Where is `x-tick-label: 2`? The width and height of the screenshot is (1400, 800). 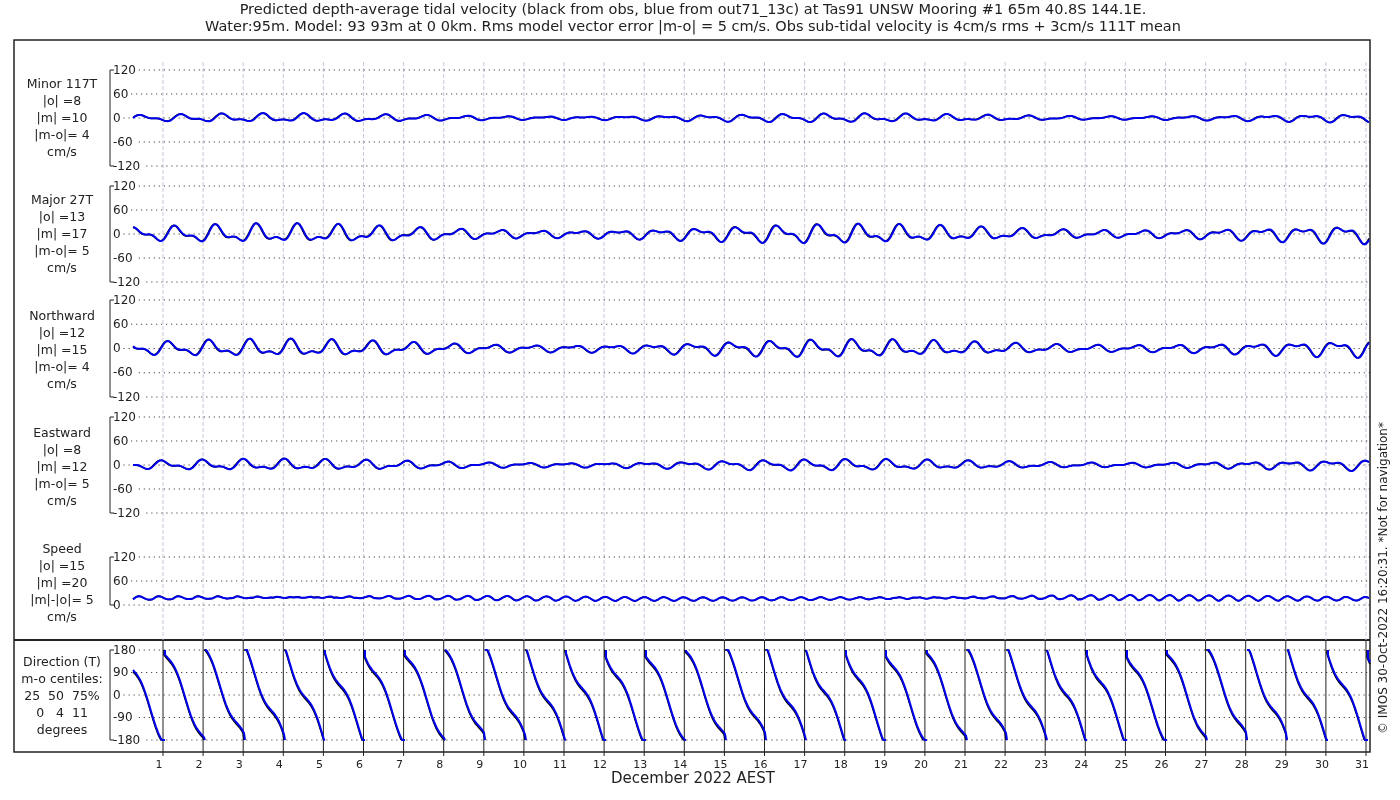
x-tick-label: 2 is located at coordinates (199, 764).